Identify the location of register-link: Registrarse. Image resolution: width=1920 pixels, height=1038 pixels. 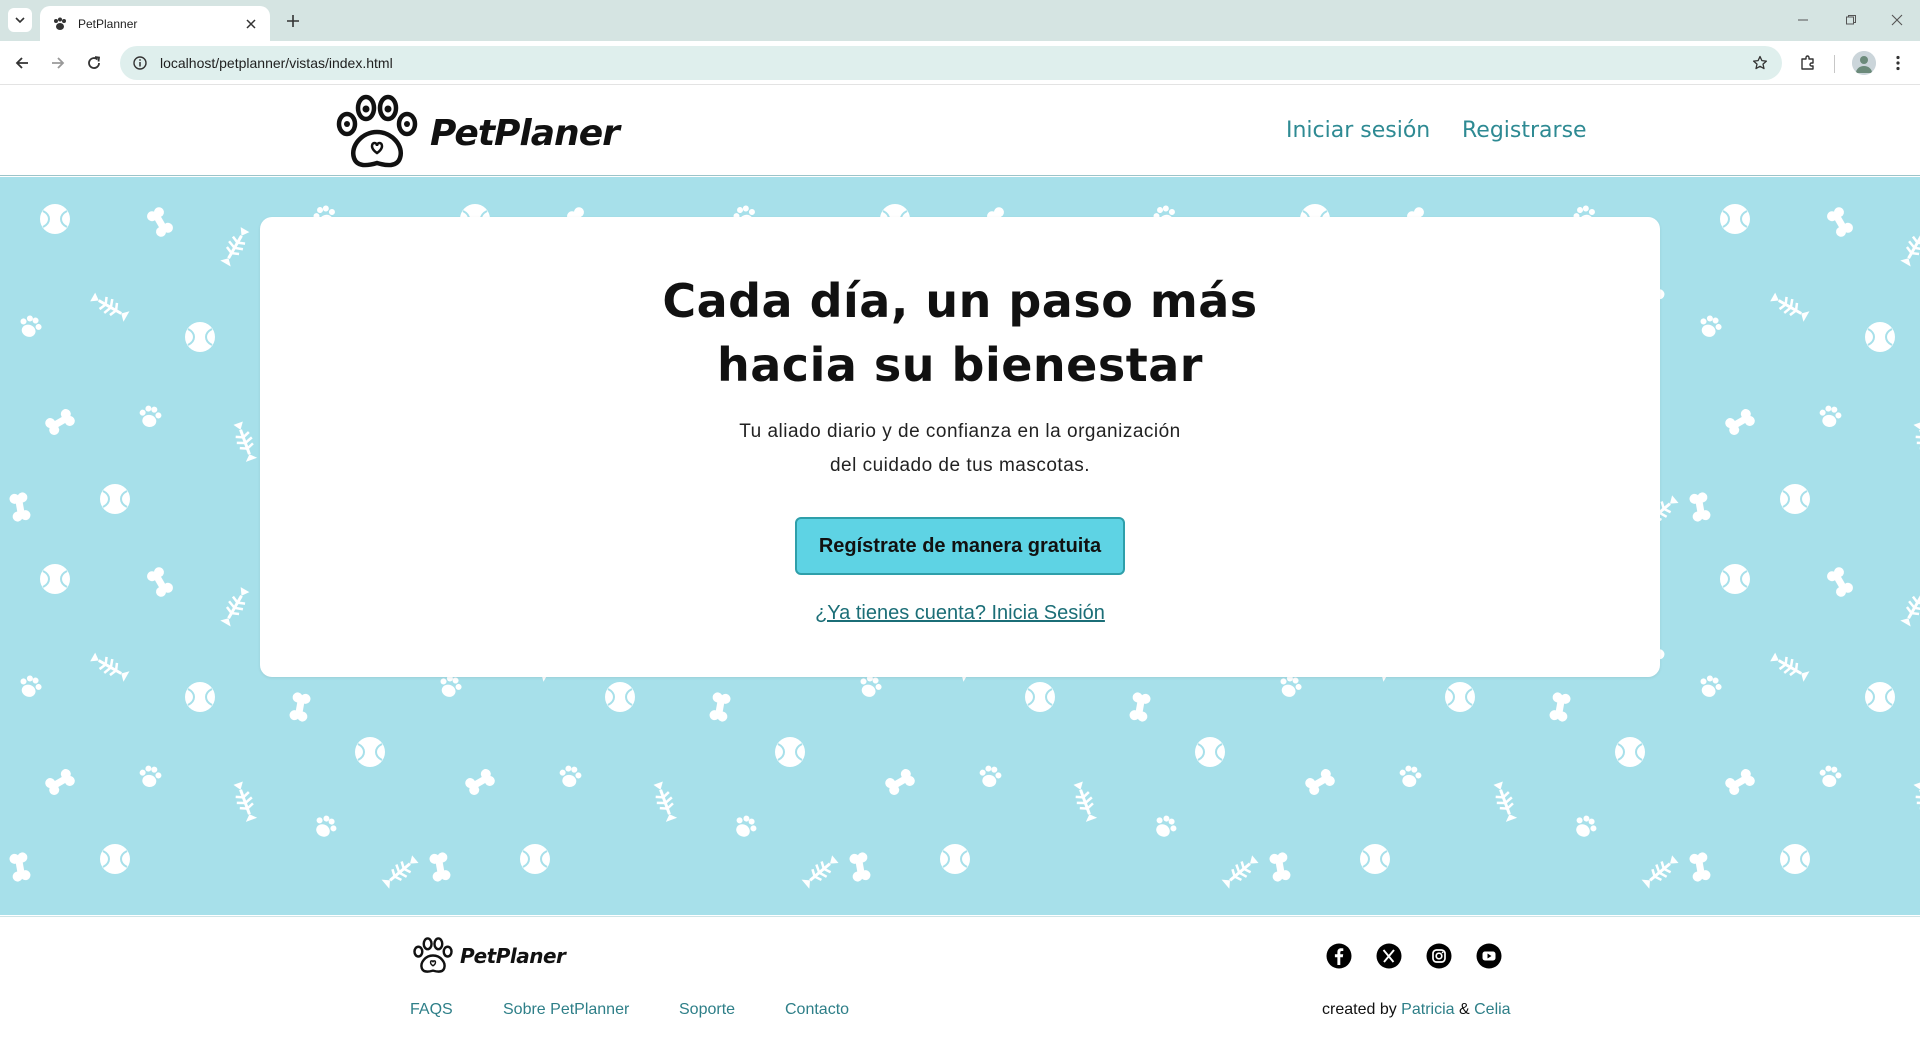
(1524, 130).